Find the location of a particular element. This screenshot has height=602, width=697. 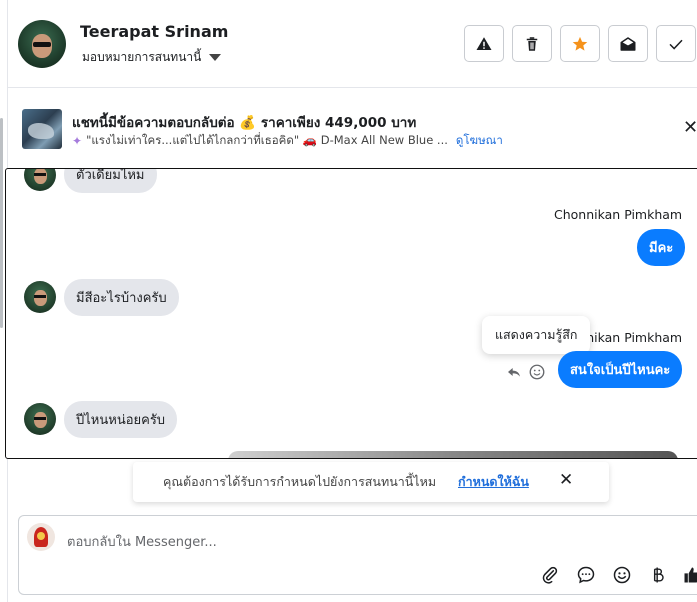

mark-unread-button is located at coordinates (628, 43).